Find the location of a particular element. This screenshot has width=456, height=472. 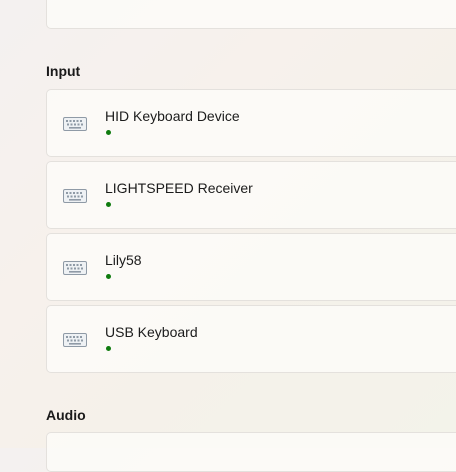

audio-device-card is located at coordinates (251, 452).